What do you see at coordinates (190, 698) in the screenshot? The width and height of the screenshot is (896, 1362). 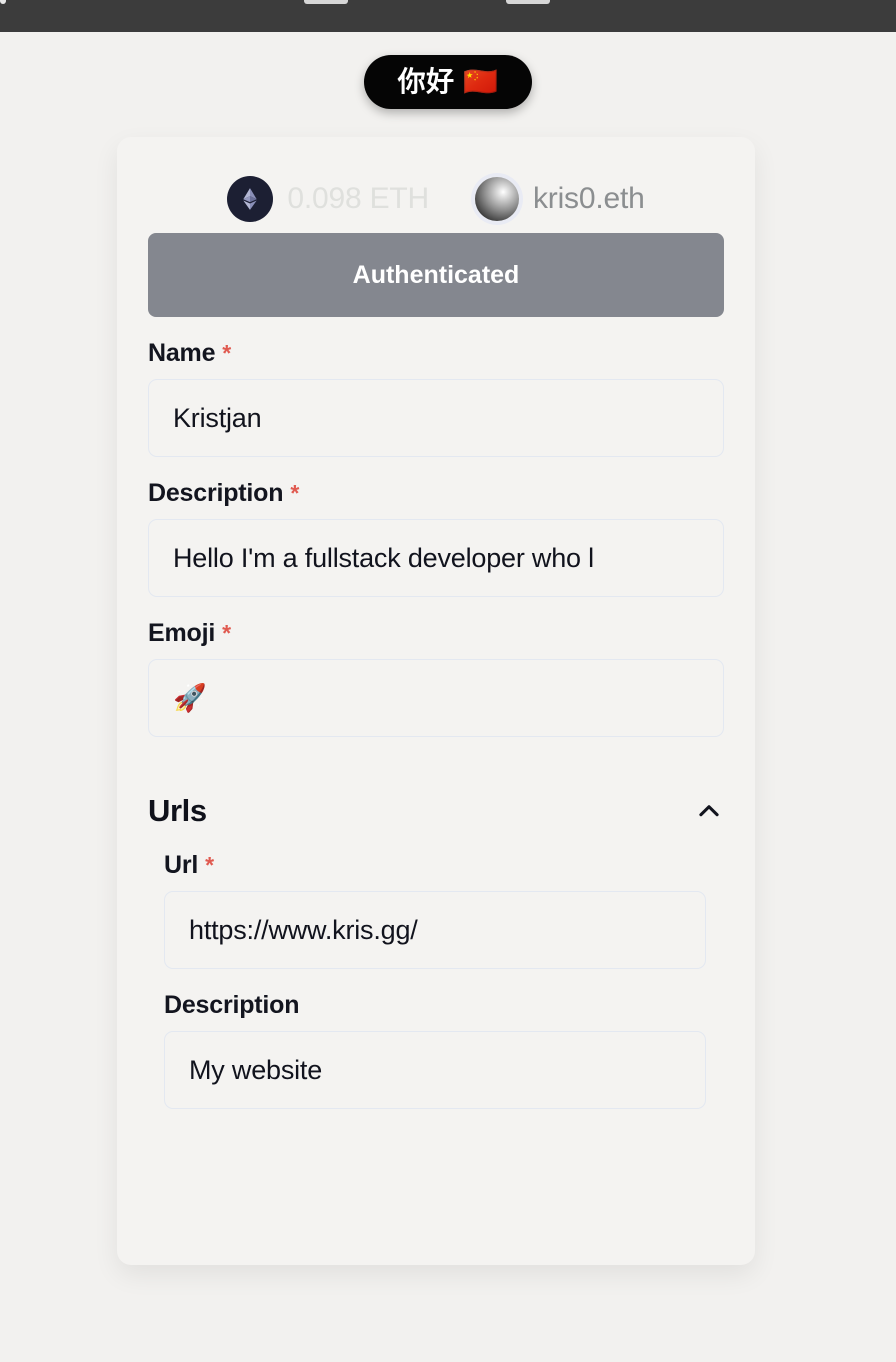 I see `emoji-input-value: 🚀` at bounding box center [190, 698].